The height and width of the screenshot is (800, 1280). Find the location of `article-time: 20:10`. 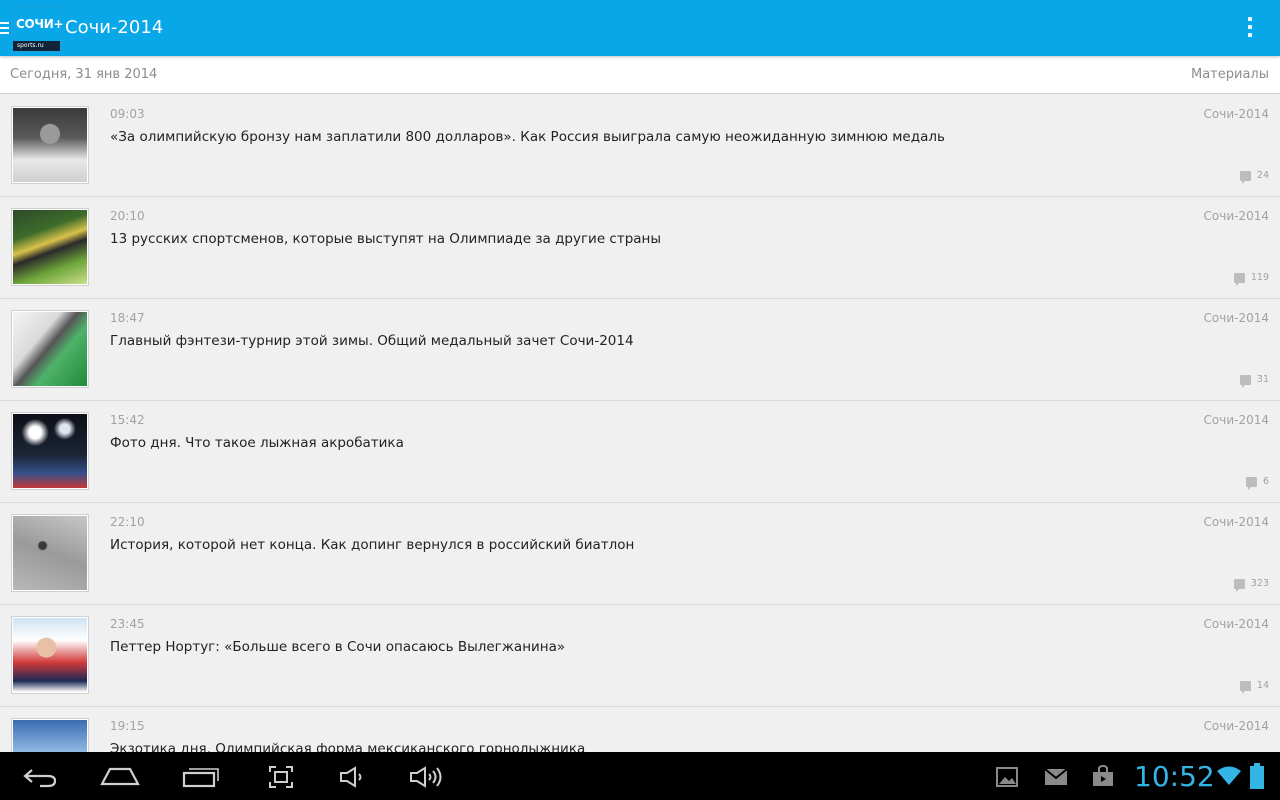

article-time: 20:10 is located at coordinates (127, 216).